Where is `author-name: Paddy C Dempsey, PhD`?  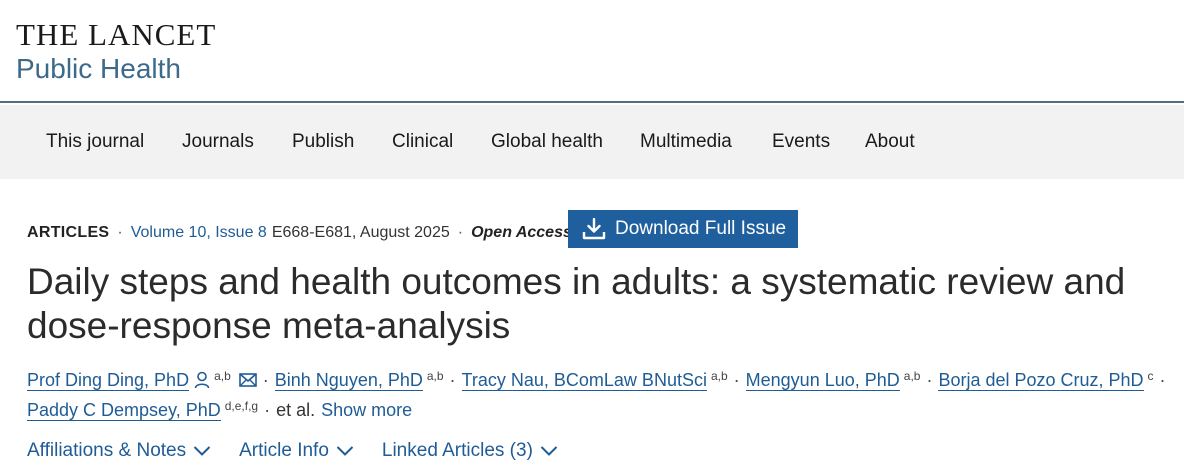
author-name: Paddy C Dempsey, PhD is located at coordinates (124, 410).